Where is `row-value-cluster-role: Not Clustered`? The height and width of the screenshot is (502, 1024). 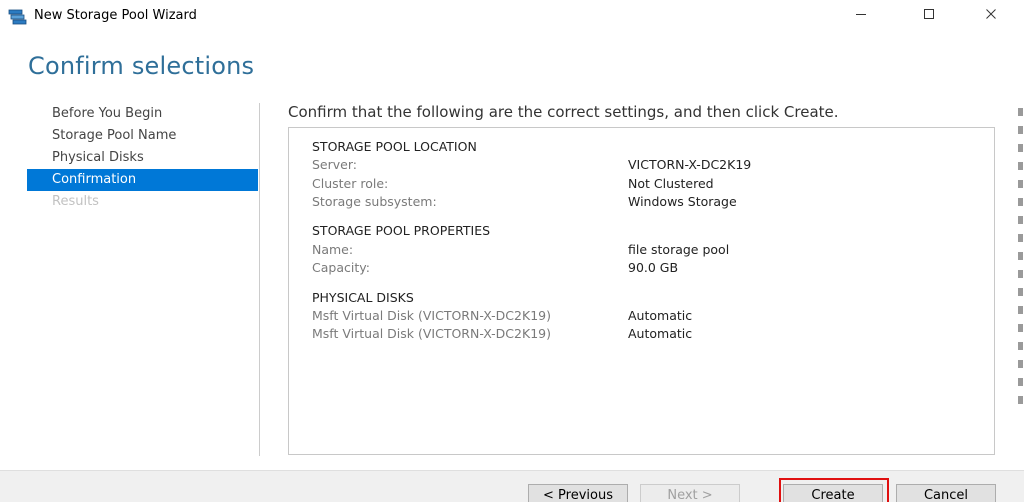
row-value-cluster-role: Not Clustered is located at coordinates (671, 183).